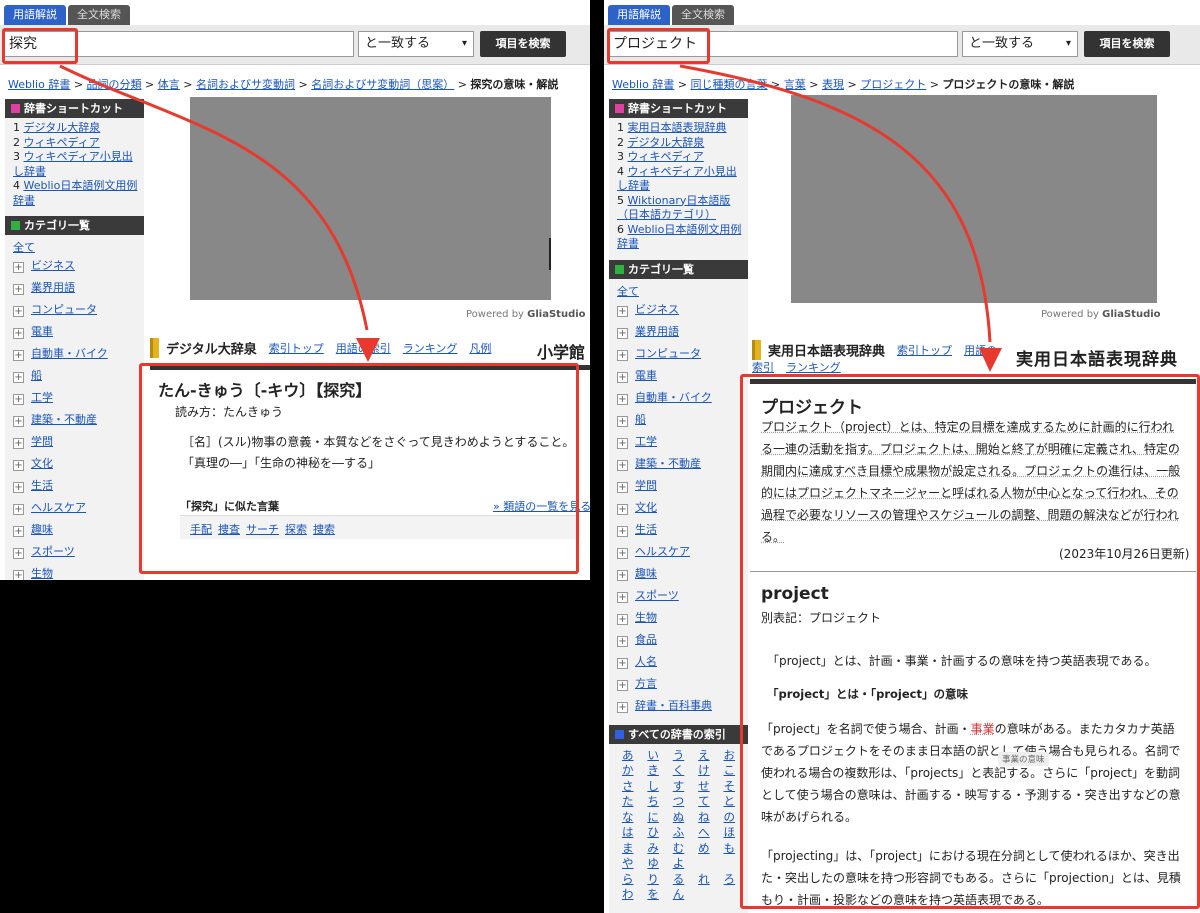 The image size is (1200, 913). I want to click on kana-link: も, so click(729, 849).